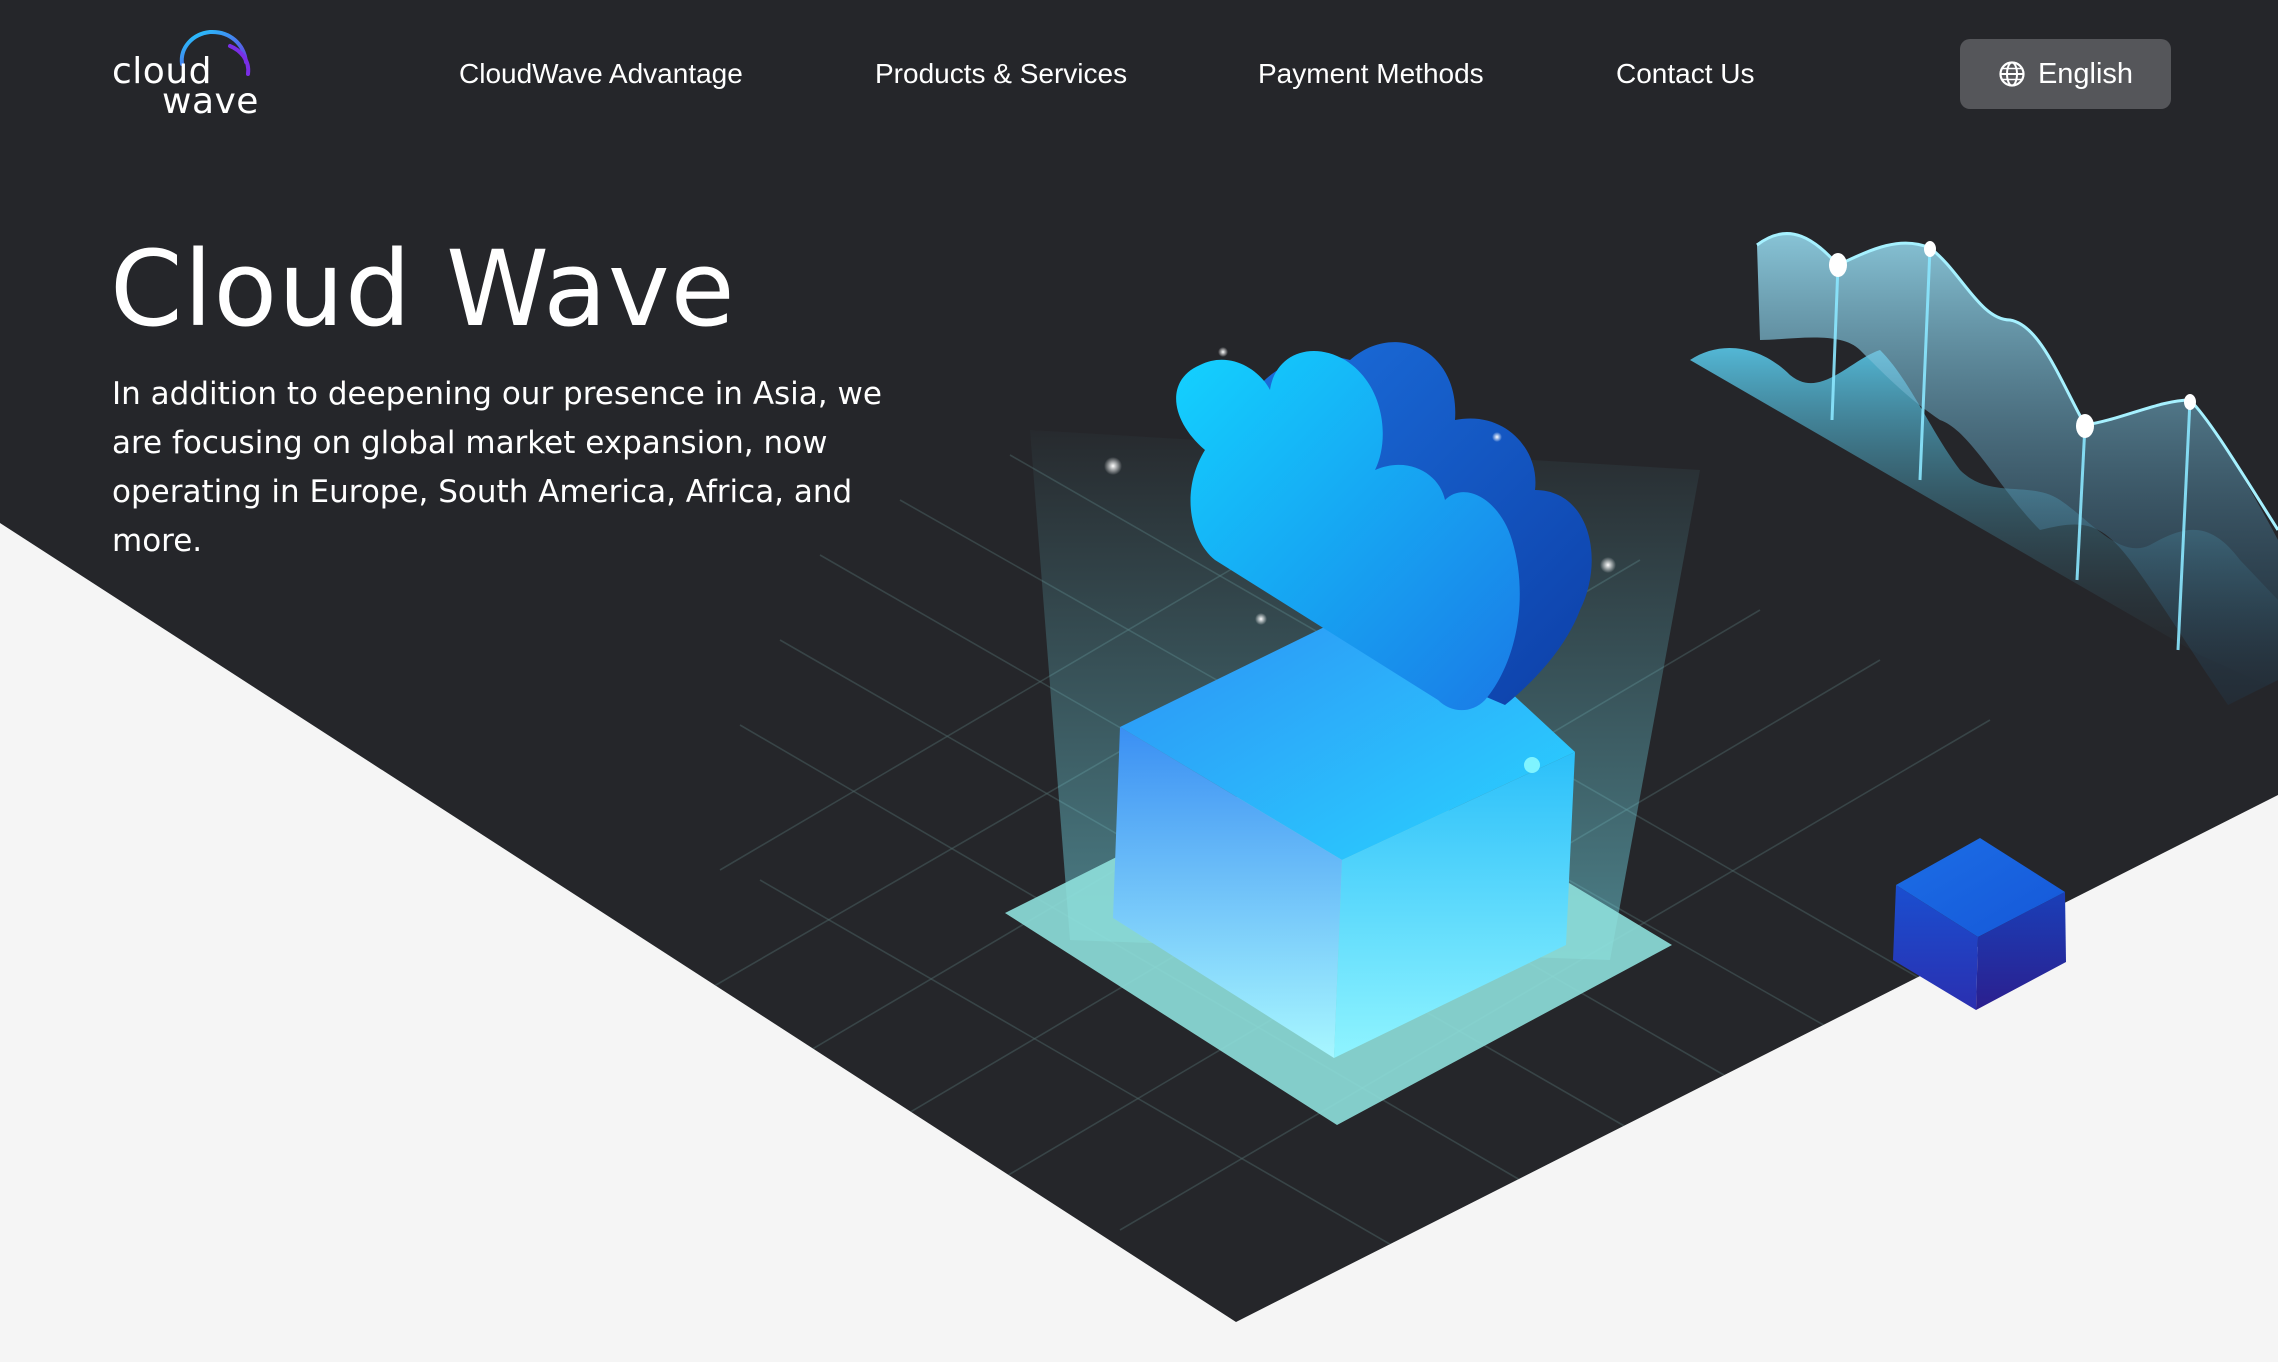  What do you see at coordinates (1001, 74) in the screenshot?
I see `nav-products-services: Products & Services` at bounding box center [1001, 74].